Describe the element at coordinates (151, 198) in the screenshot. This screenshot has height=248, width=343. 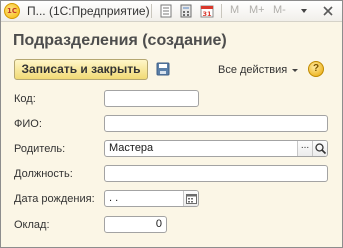
I see `birthdate-input: . .` at that location.